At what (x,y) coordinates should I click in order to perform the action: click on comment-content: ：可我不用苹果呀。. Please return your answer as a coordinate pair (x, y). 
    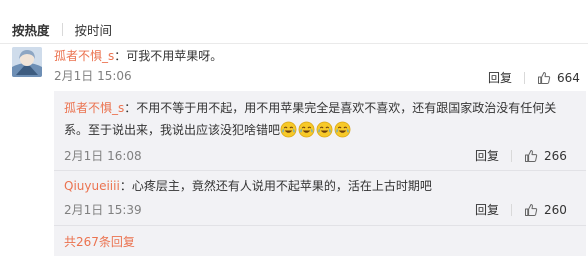
    Looking at the image, I should click on (168, 56).